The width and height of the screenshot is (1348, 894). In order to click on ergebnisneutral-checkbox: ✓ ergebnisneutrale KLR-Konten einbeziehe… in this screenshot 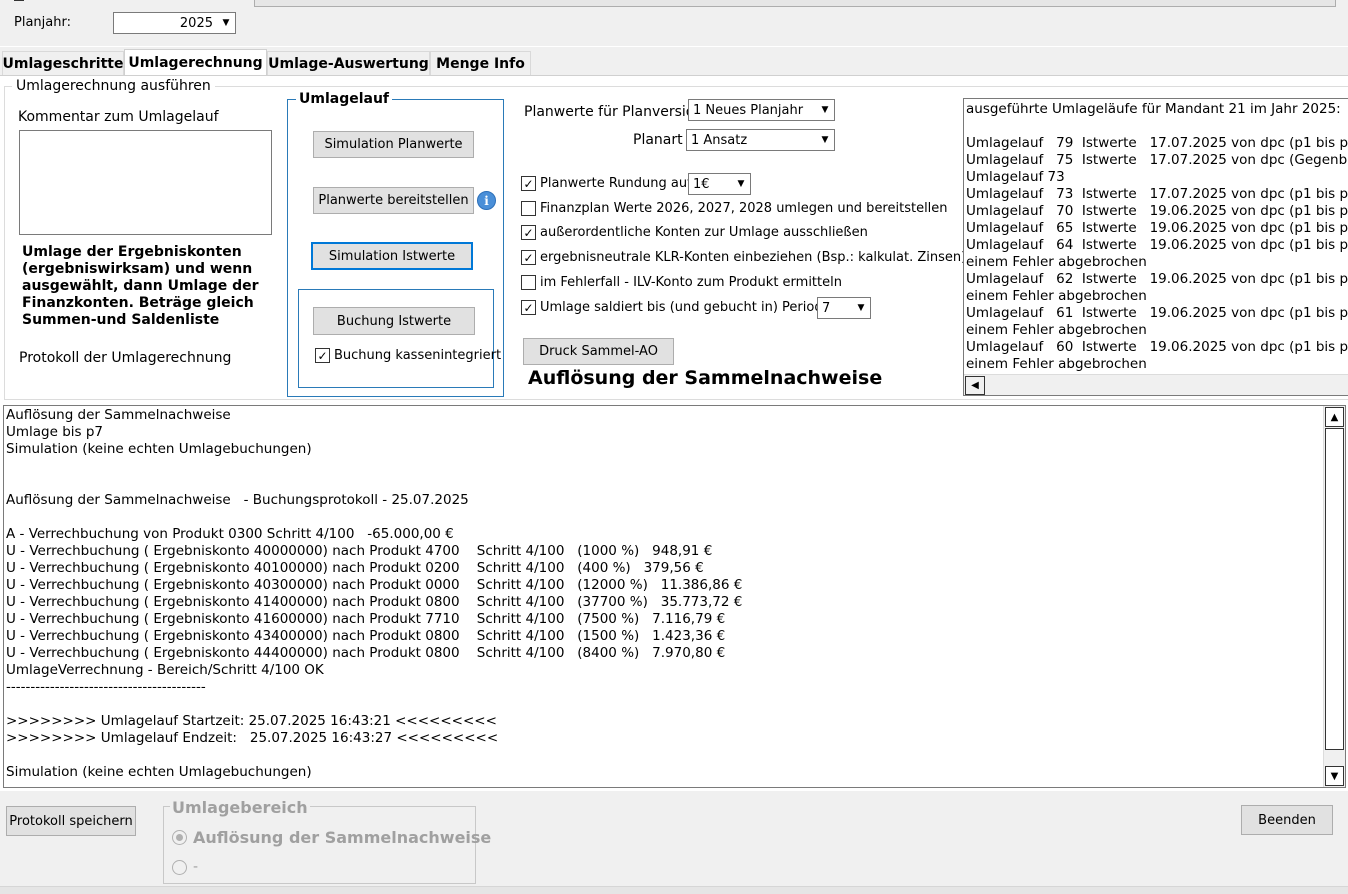, I will do `click(743, 257)`.